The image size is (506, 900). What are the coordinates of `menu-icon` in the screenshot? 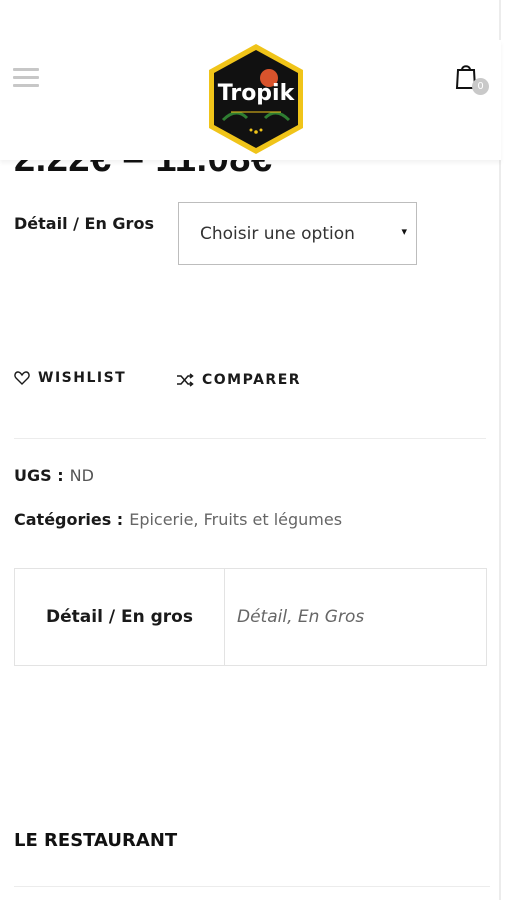 It's located at (26, 78).